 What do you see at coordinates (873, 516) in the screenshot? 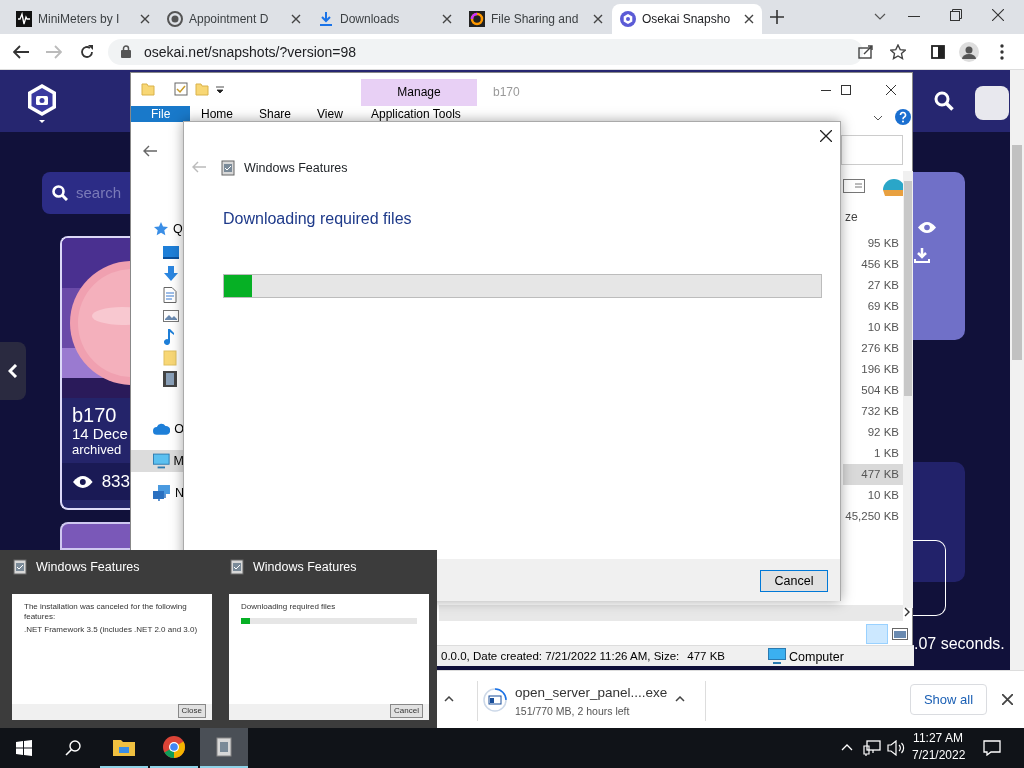
I see `file-size-cell: 45,250 KB` at bounding box center [873, 516].